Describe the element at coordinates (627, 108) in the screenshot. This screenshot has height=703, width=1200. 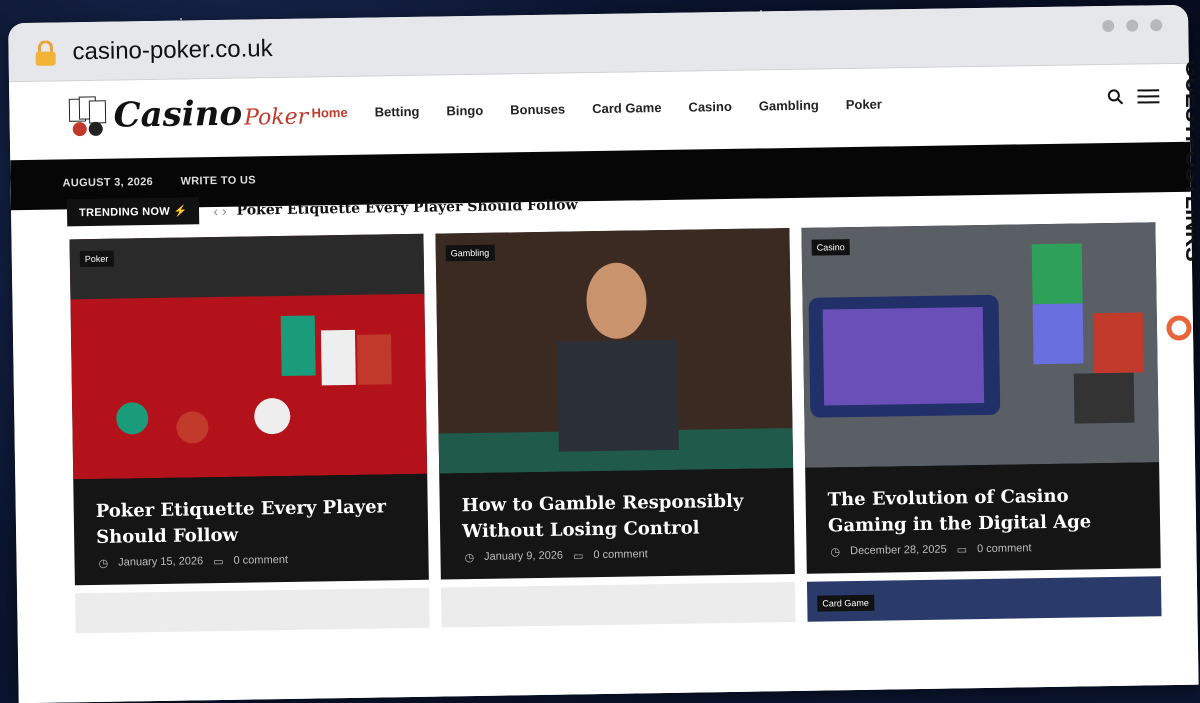
I see `nav-card-game: Card Game` at that location.